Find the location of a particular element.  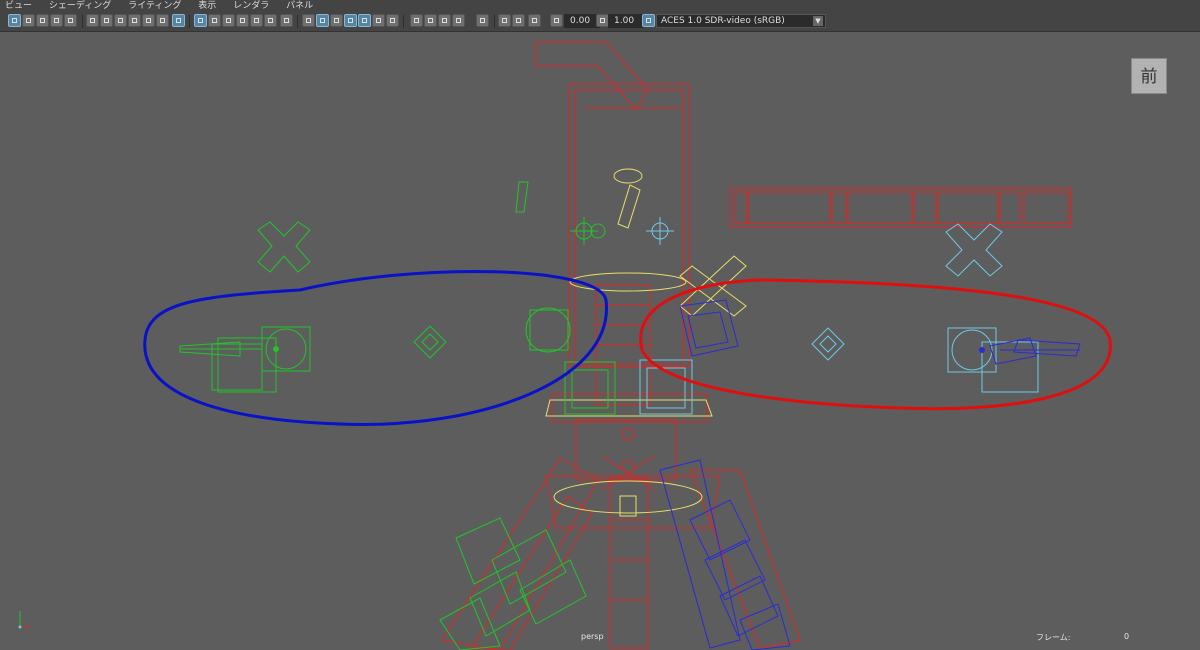

shadow-icon is located at coordinates (336, 20).